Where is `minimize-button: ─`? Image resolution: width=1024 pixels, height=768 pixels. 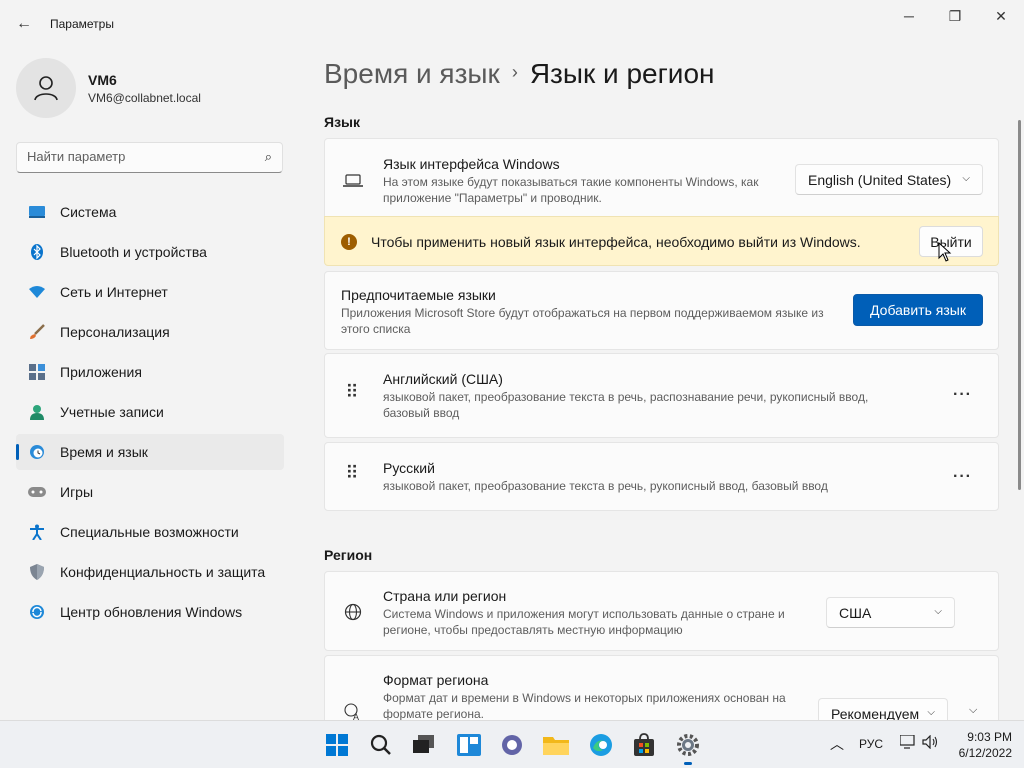
minimize-button: ─ is located at coordinates (909, 16).